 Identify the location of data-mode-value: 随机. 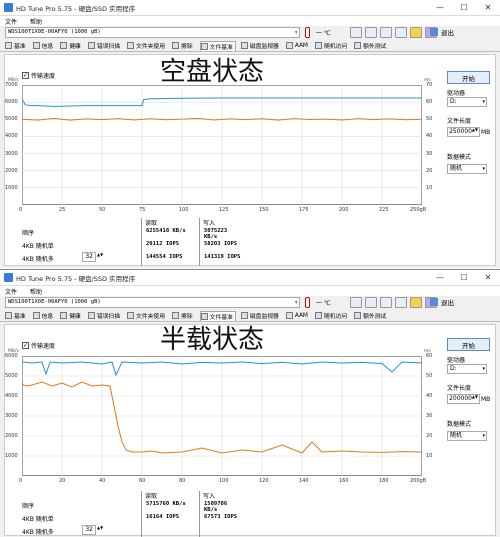
(456, 168).